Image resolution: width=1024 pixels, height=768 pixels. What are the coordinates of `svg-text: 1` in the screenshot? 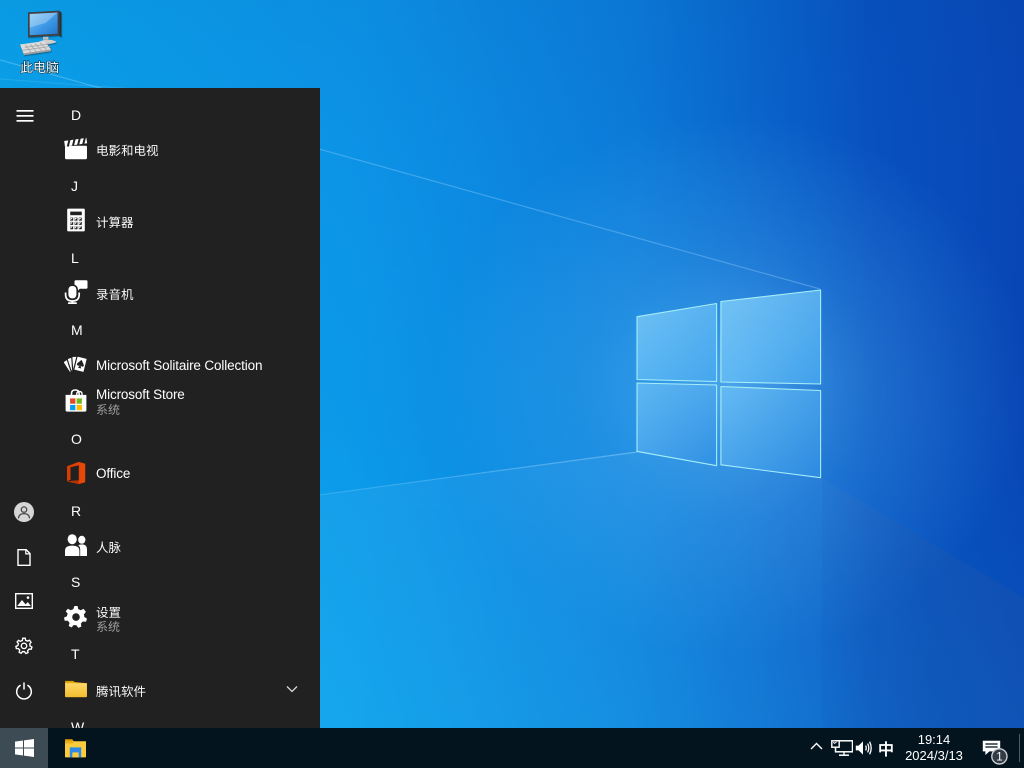 It's located at (999, 758).